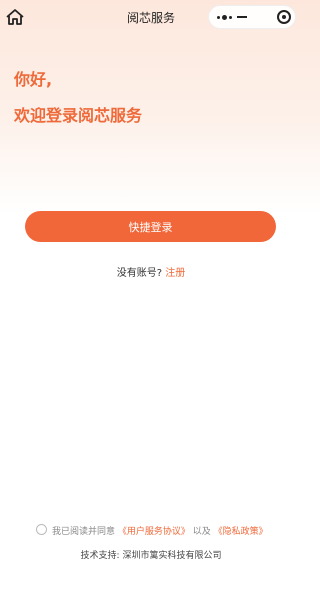 Image resolution: width=320 pixels, height=597 pixels. Describe the element at coordinates (175, 273) in the screenshot. I see `register-link: 注册` at that location.